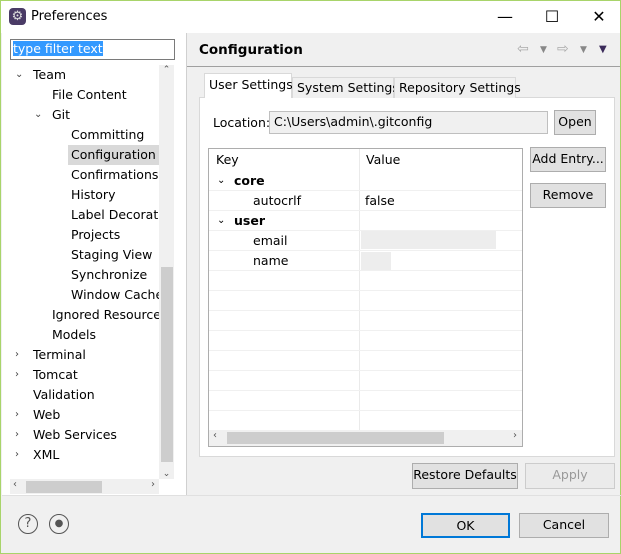 This screenshot has width=621, height=554. I want to click on column-header-key: Key, so click(227, 160).